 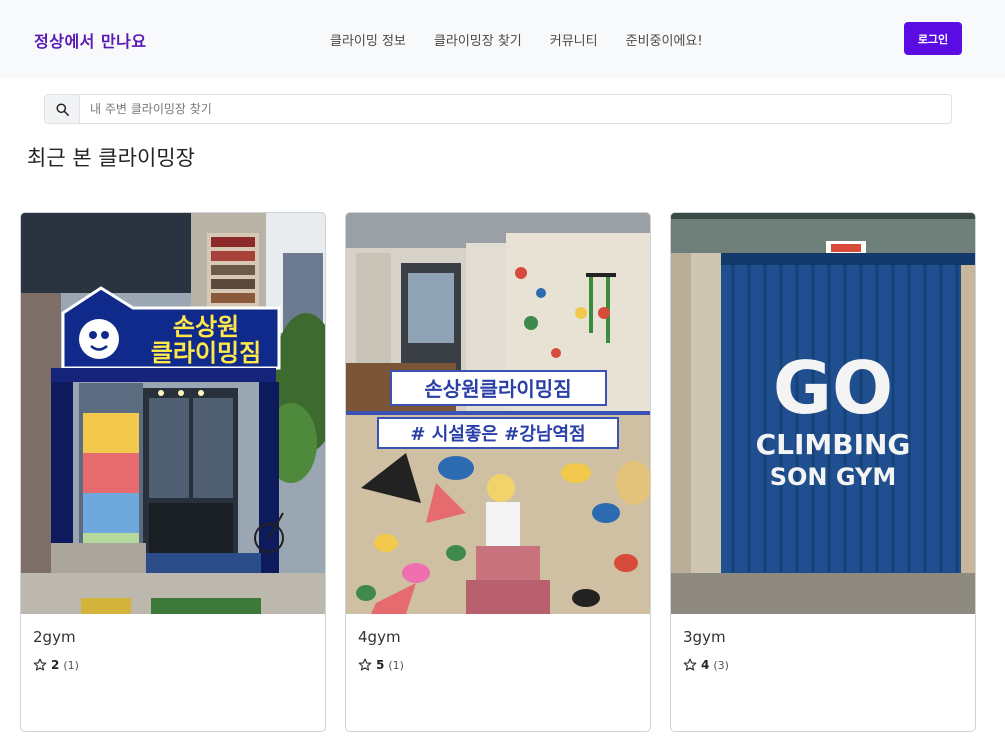 What do you see at coordinates (54, 637) in the screenshot?
I see `gym-name: 2gym` at bounding box center [54, 637].